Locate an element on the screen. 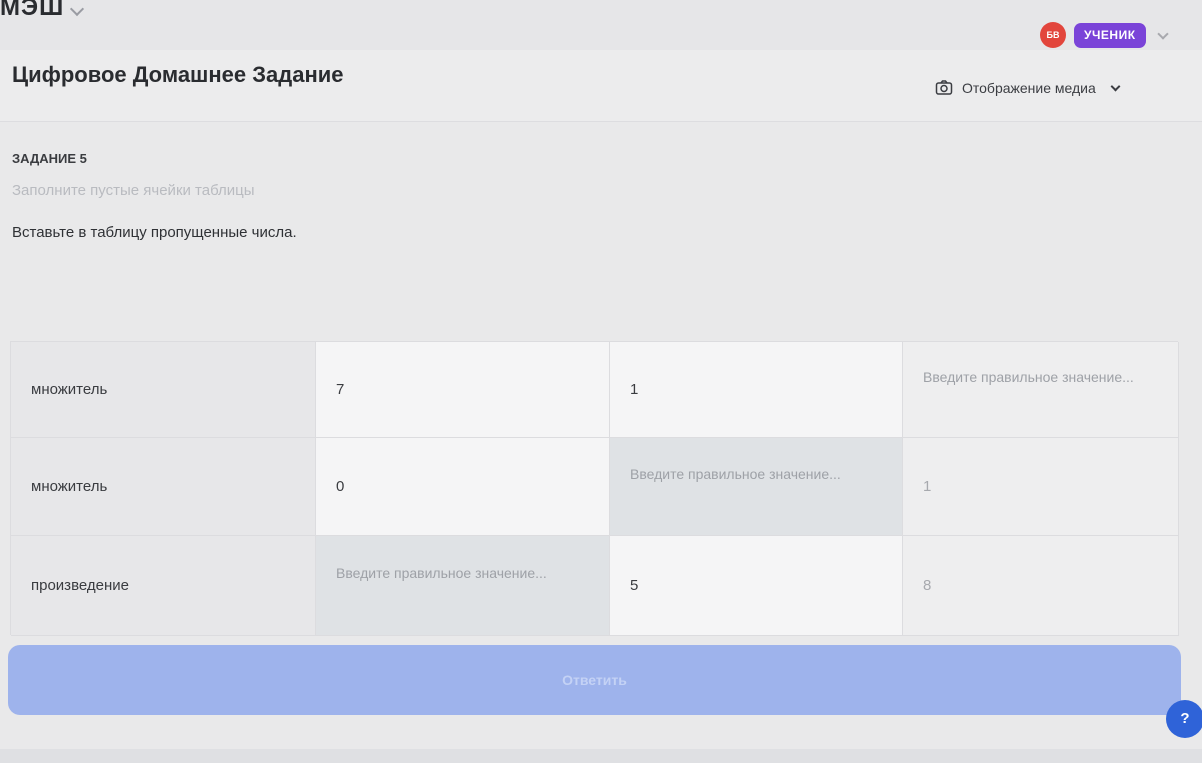 This screenshot has width=1202, height=763. avatar: БВ is located at coordinates (1053, 35).